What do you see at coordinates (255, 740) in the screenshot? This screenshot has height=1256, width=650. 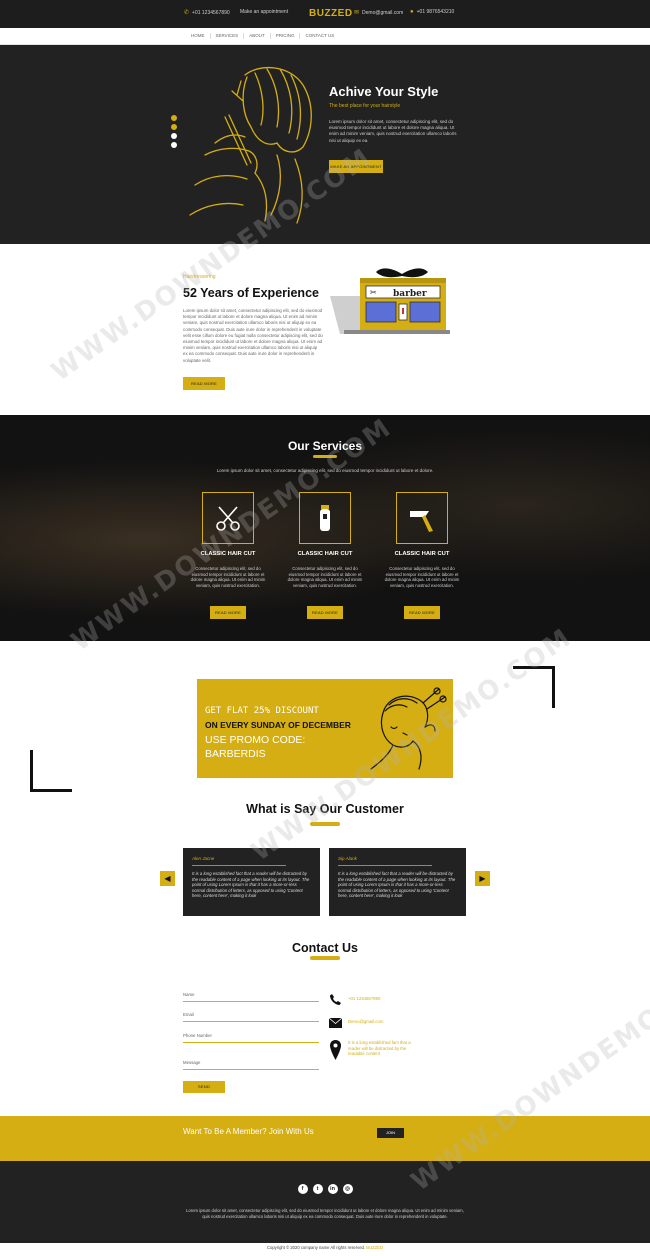 I see `promo-line-3: USE PROMO CODE:` at bounding box center [255, 740].